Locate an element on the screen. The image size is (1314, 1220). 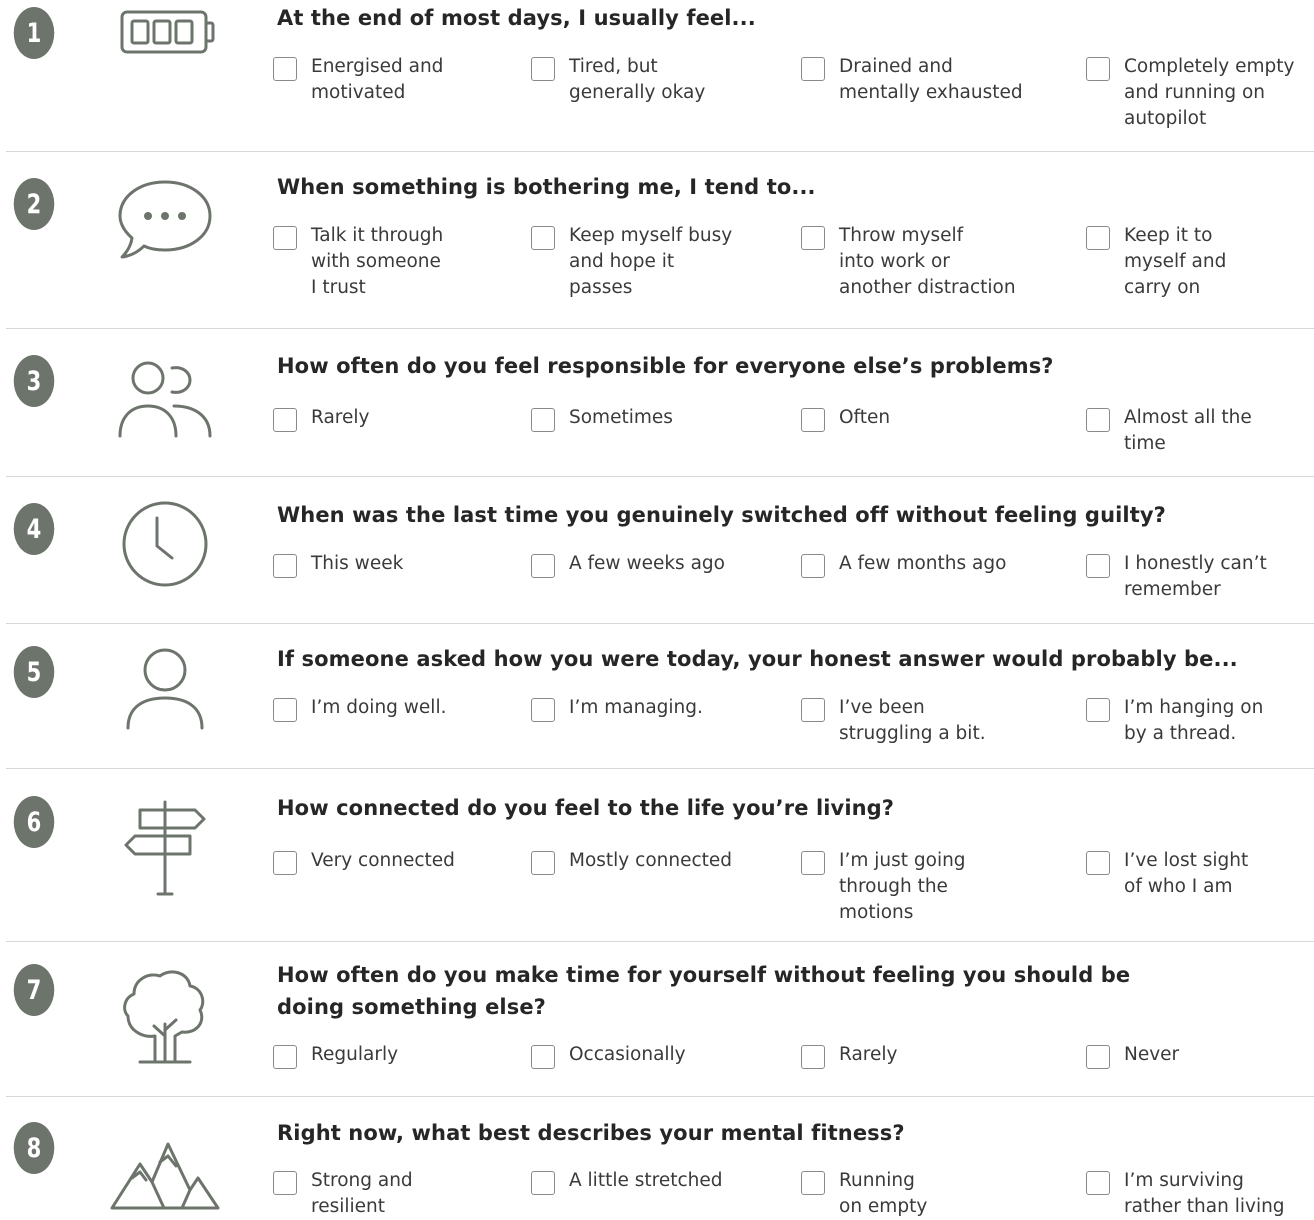
answer-option: I honestly can’t remember is located at coordinates (1176, 578).